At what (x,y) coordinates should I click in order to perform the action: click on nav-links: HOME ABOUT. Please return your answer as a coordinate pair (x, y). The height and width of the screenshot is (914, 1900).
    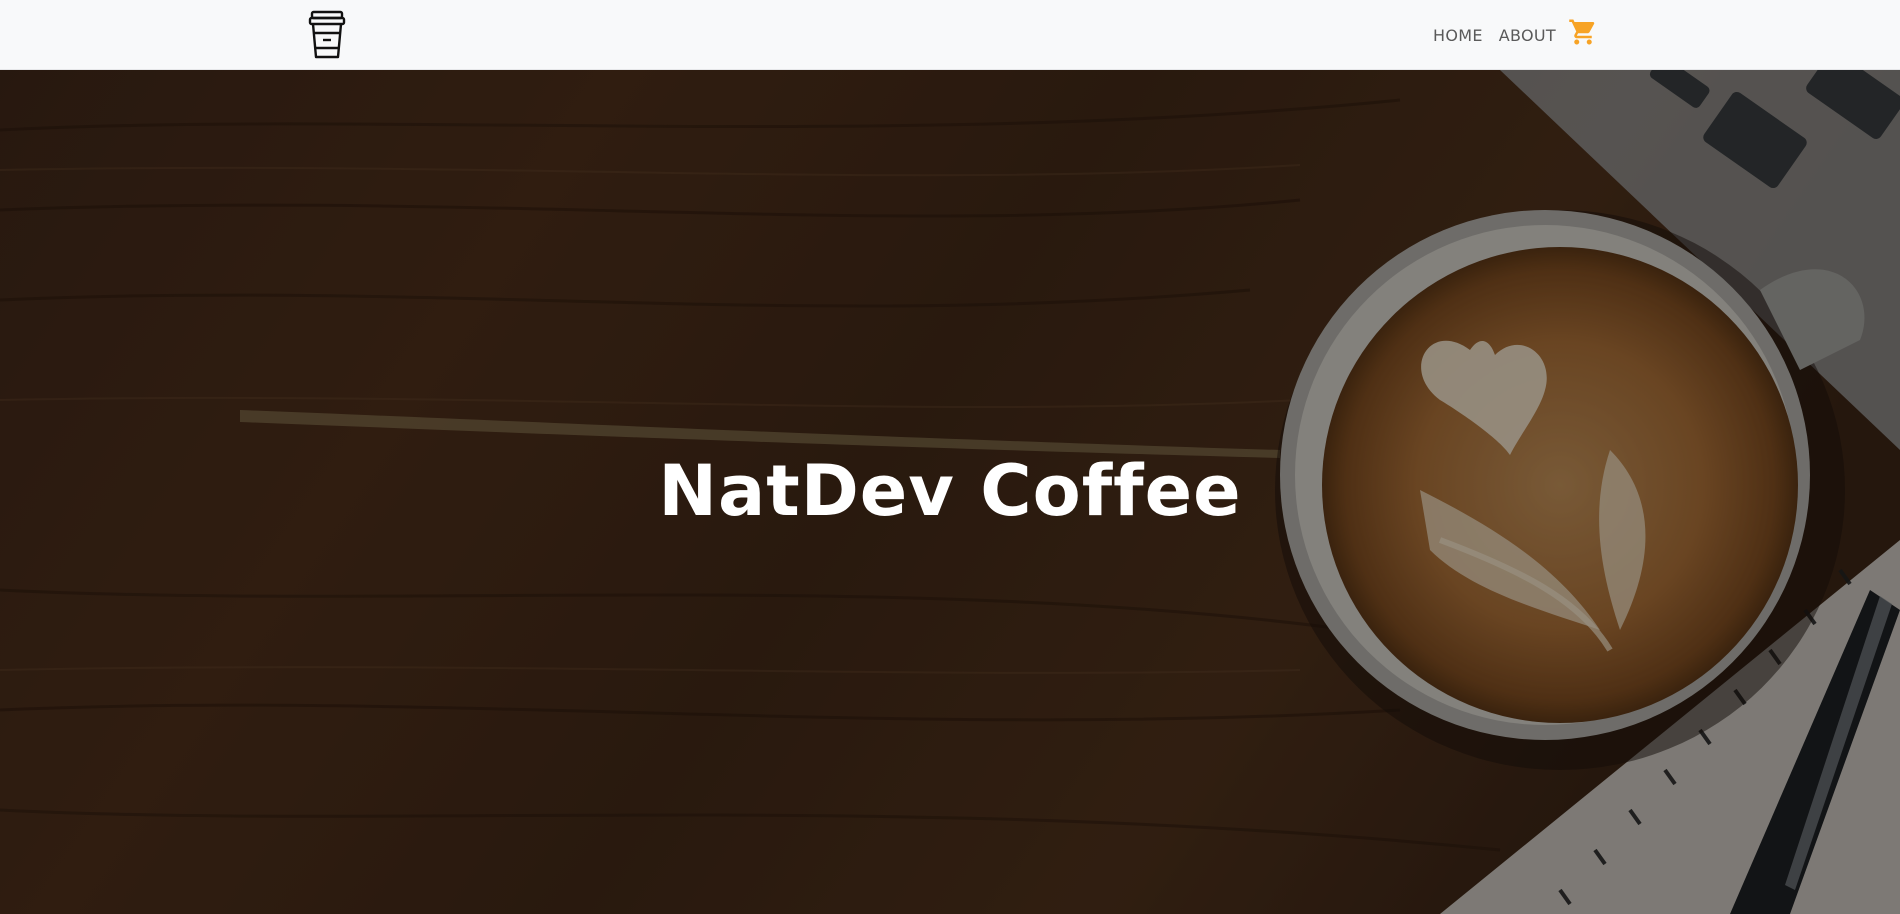
    Looking at the image, I should click on (1515, 35).